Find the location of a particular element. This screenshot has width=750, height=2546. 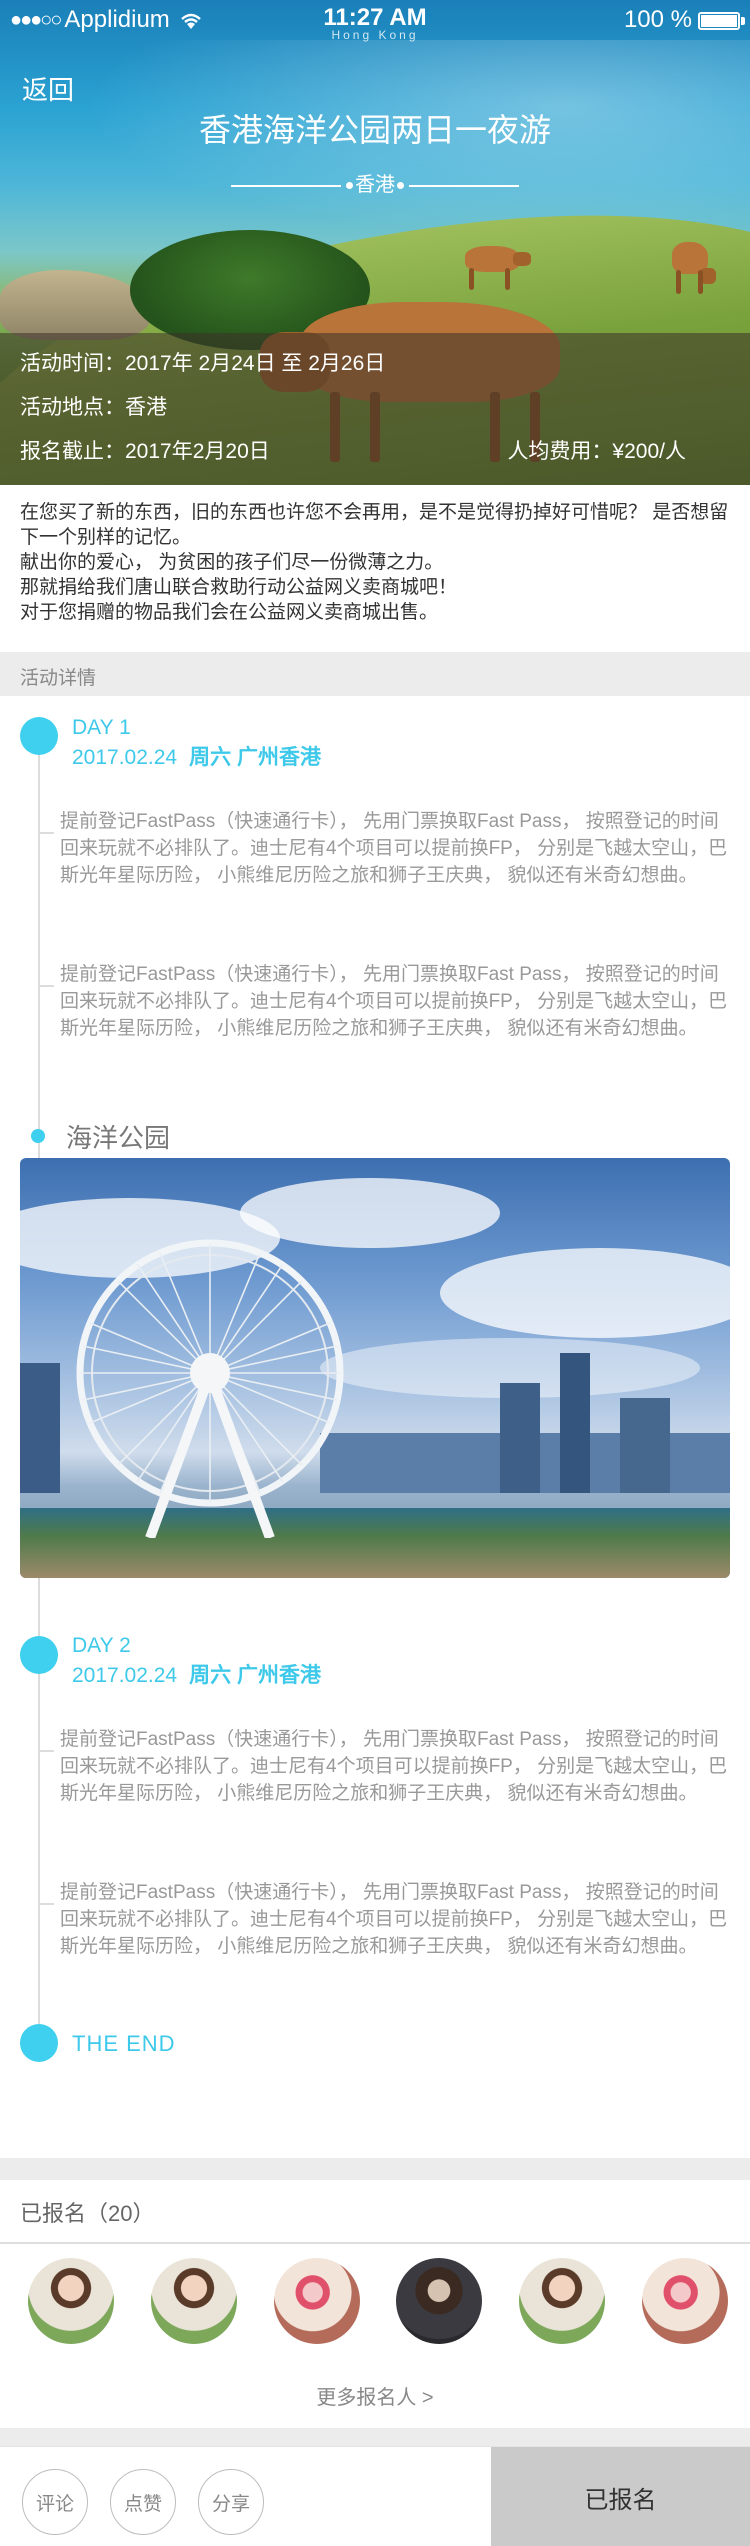

day1-dot is located at coordinates (39, 736).